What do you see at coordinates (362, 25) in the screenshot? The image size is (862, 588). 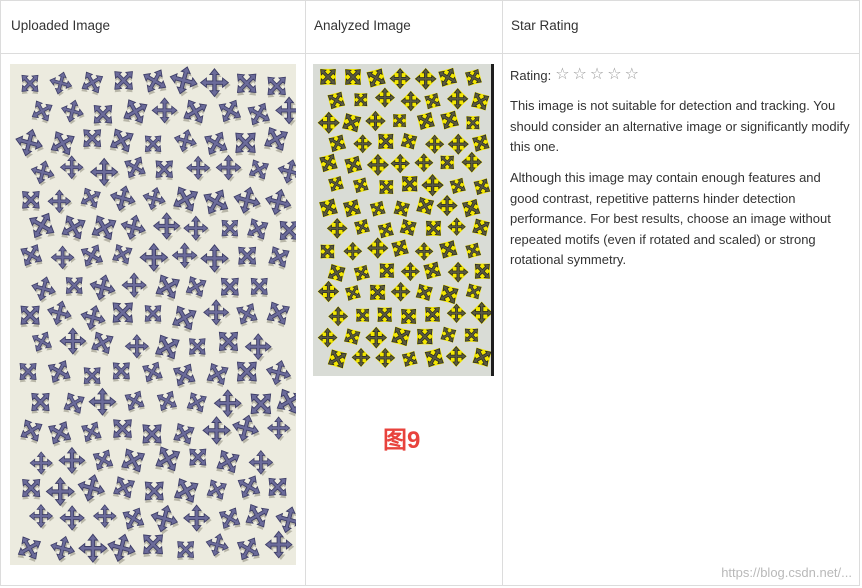 I see `header-analyzed-image: Analyzed Image` at bounding box center [362, 25].